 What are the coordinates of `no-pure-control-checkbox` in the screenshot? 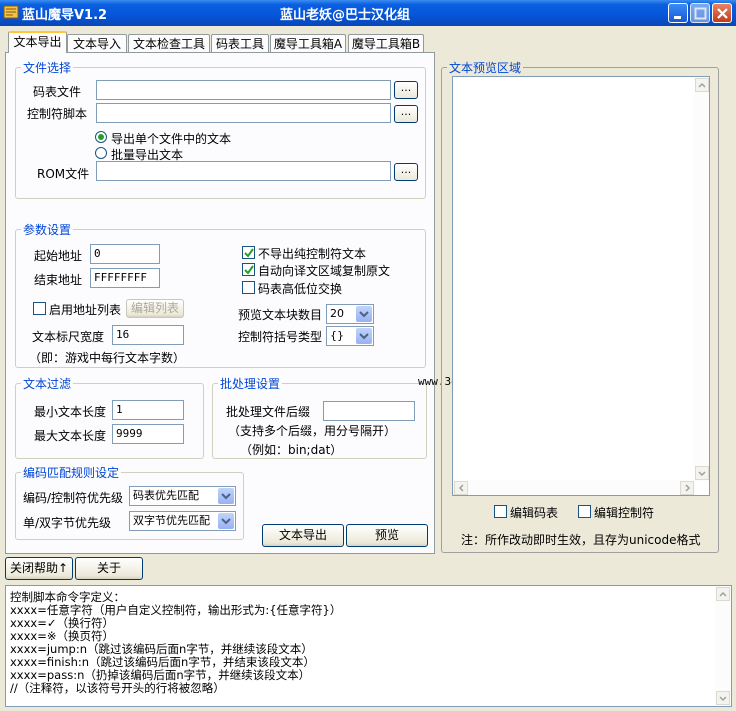 It's located at (248, 252).